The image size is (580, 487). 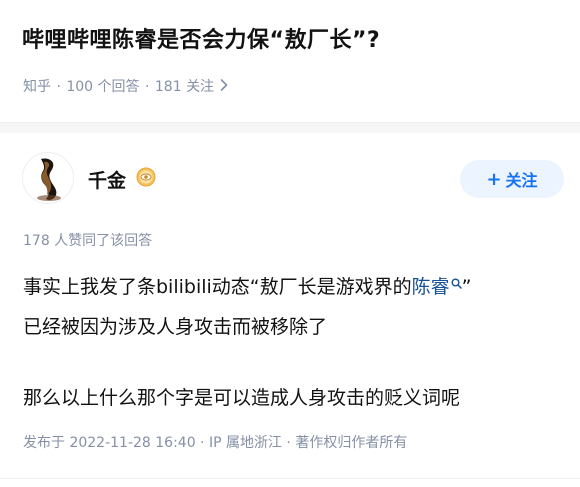 I want to click on avatar-figure-icon, so click(x=48, y=178).